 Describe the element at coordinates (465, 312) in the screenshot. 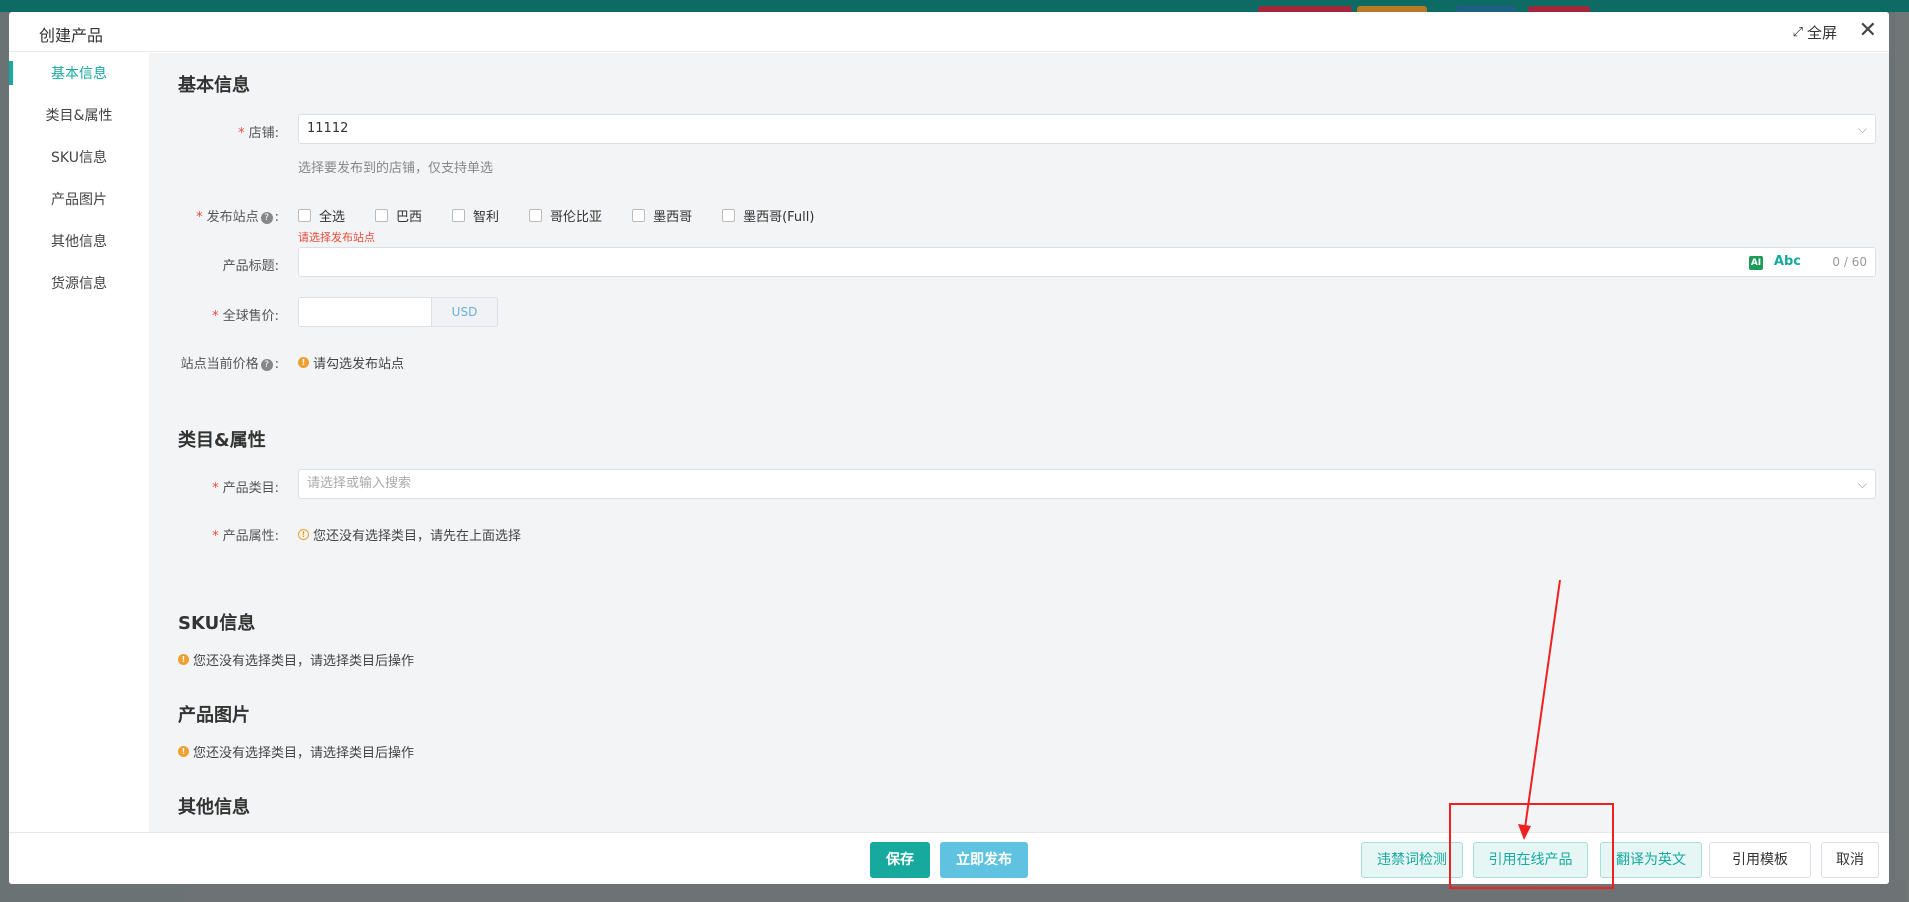

I see `currency-unit: USD` at that location.